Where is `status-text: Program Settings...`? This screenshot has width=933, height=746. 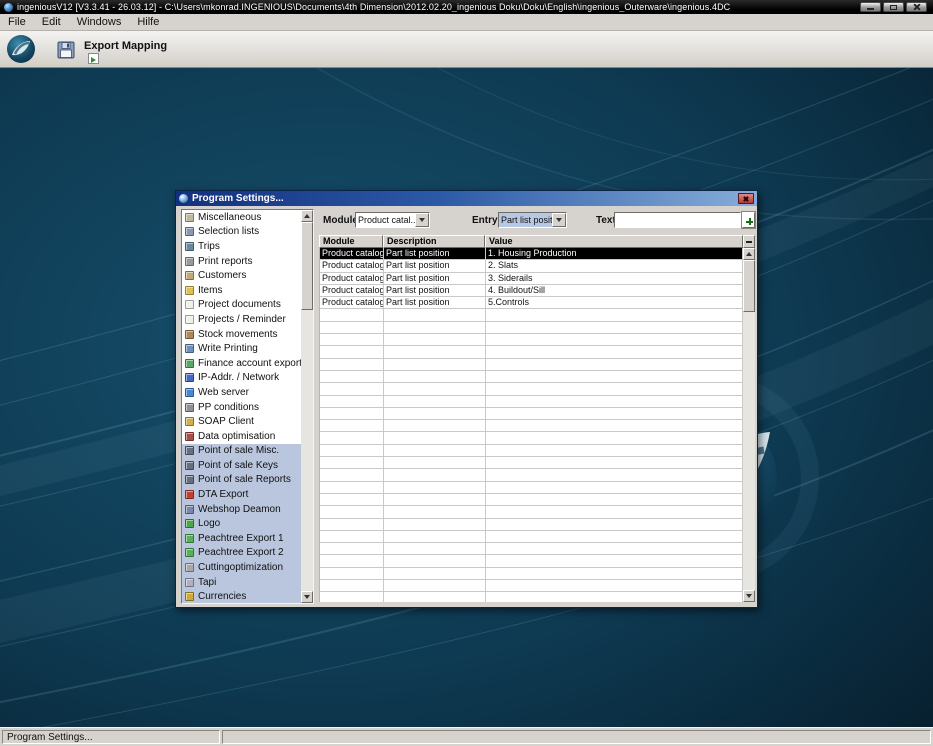 status-text: Program Settings... is located at coordinates (111, 737).